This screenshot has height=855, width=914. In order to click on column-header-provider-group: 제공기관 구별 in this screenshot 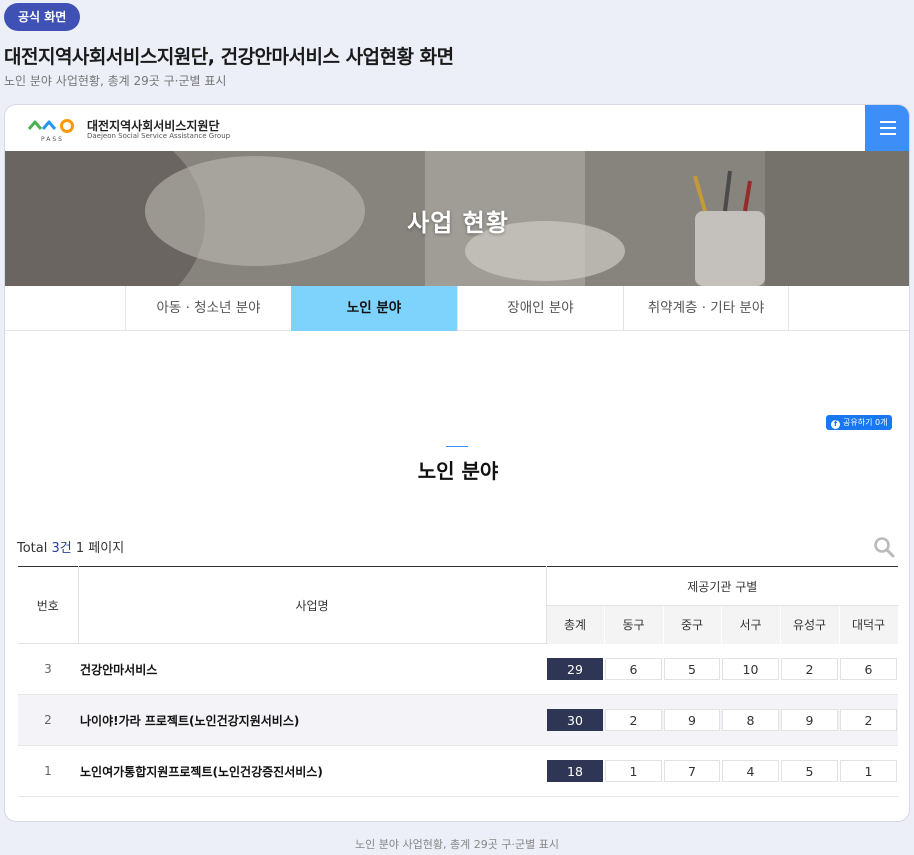, I will do `click(722, 586)`.